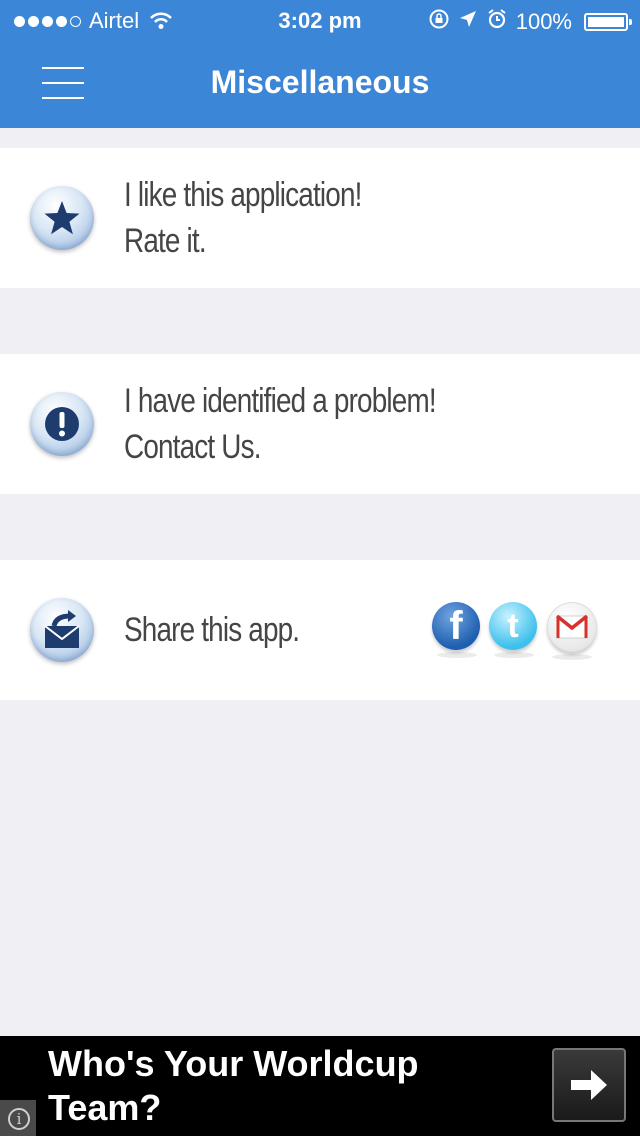  Describe the element at coordinates (233, 1085) in the screenshot. I see `ad-text: Who's Your Worldcup Team?` at that location.